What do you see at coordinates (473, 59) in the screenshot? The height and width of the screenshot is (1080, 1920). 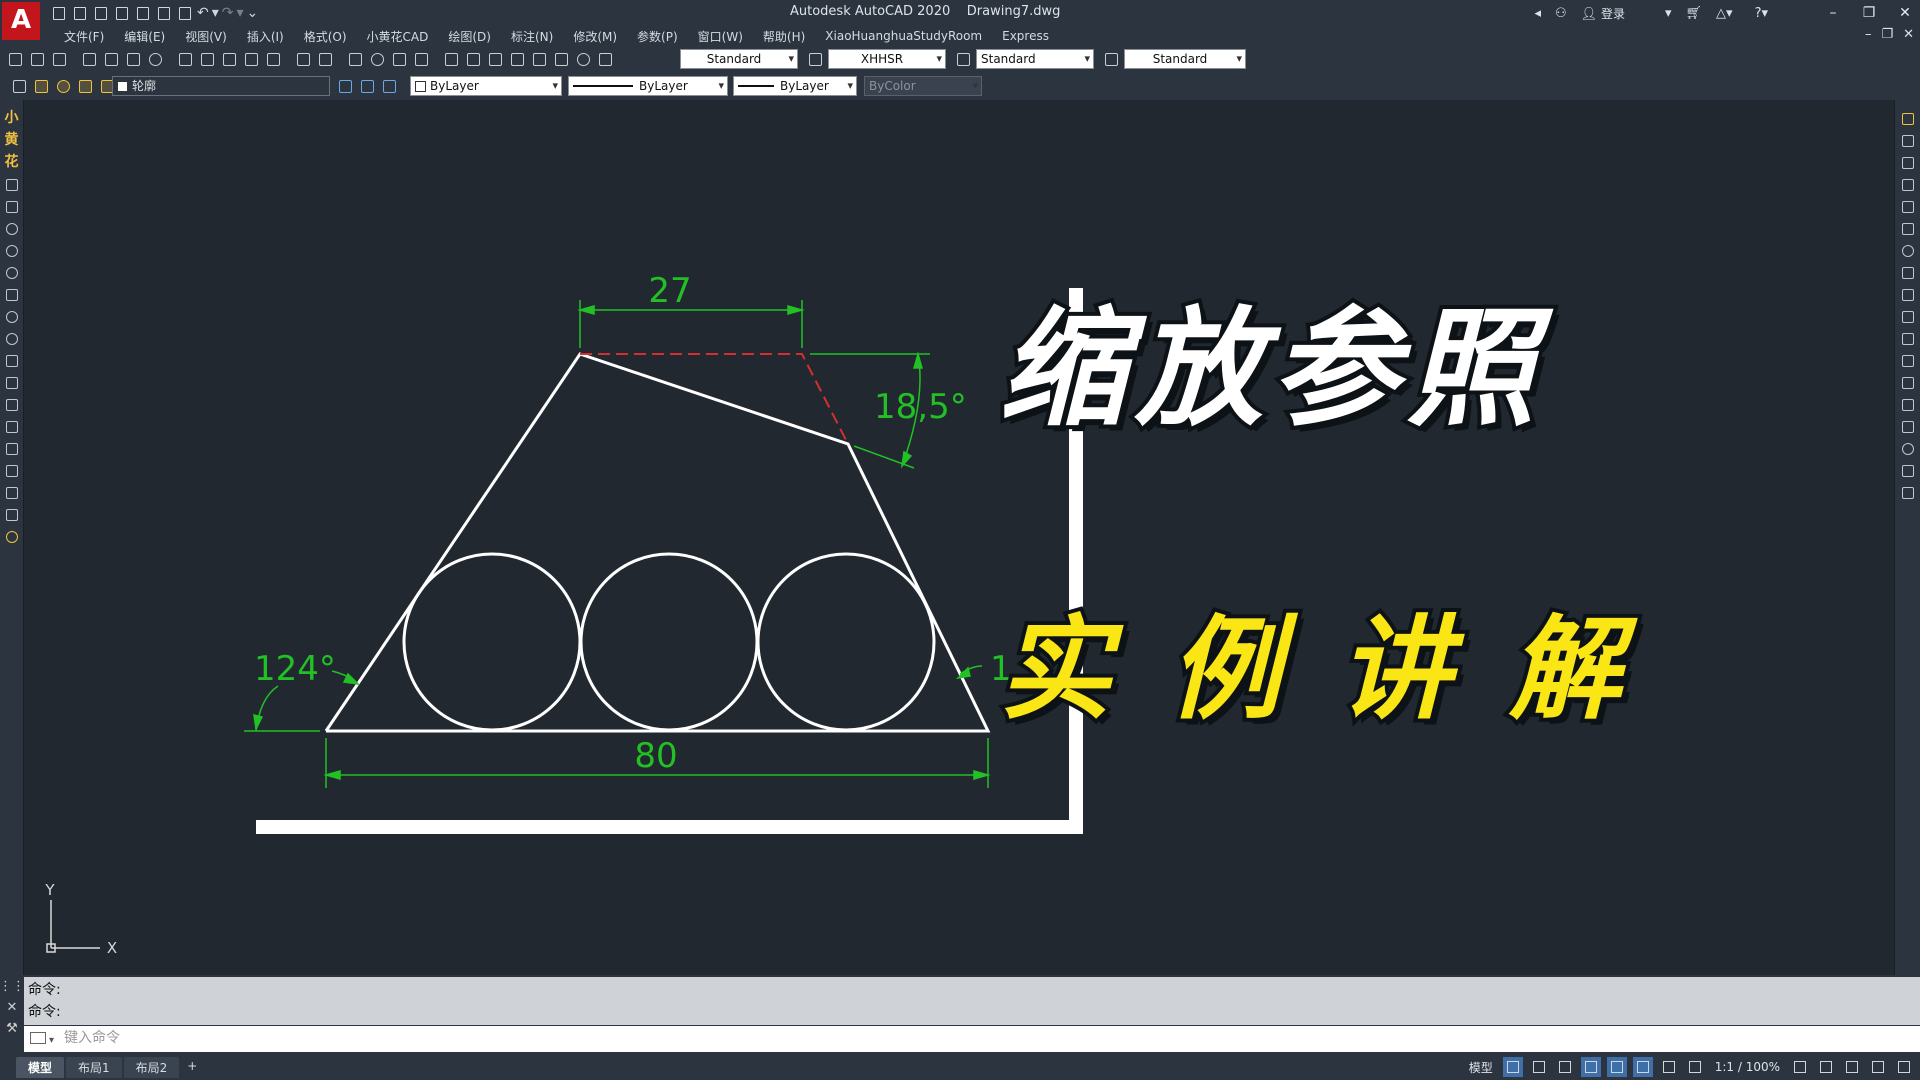 I see `design-center-icon` at bounding box center [473, 59].